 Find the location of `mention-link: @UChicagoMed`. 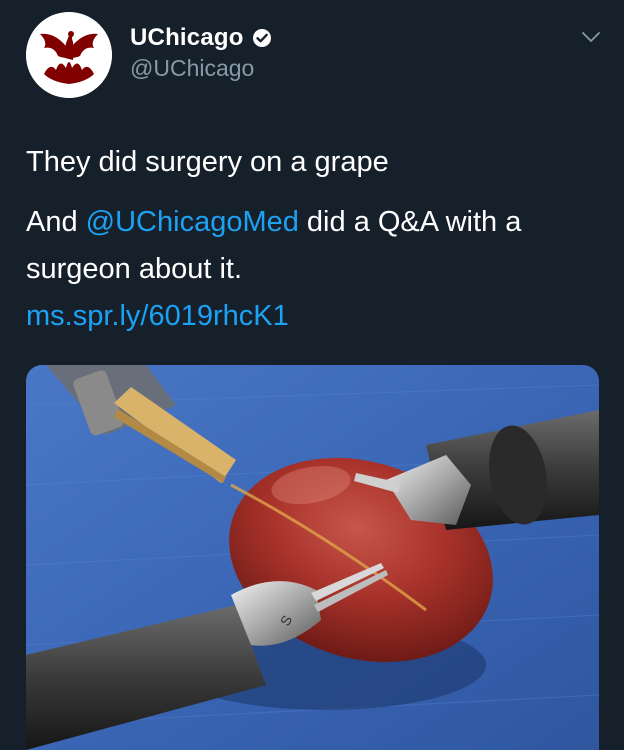

mention-link: @UChicagoMed is located at coordinates (192, 222).